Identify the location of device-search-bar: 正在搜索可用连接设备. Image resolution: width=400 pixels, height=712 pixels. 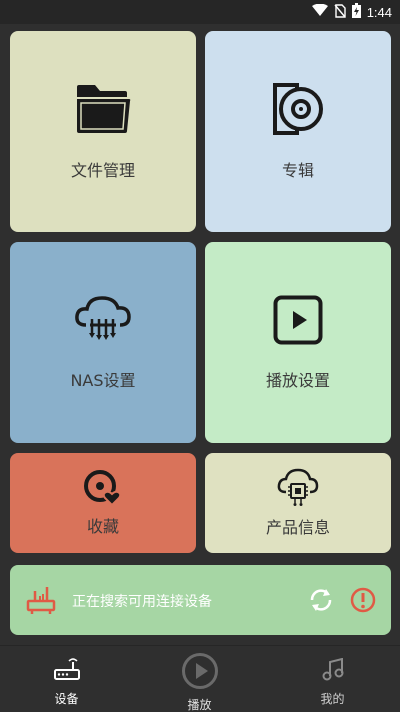
(200, 600).